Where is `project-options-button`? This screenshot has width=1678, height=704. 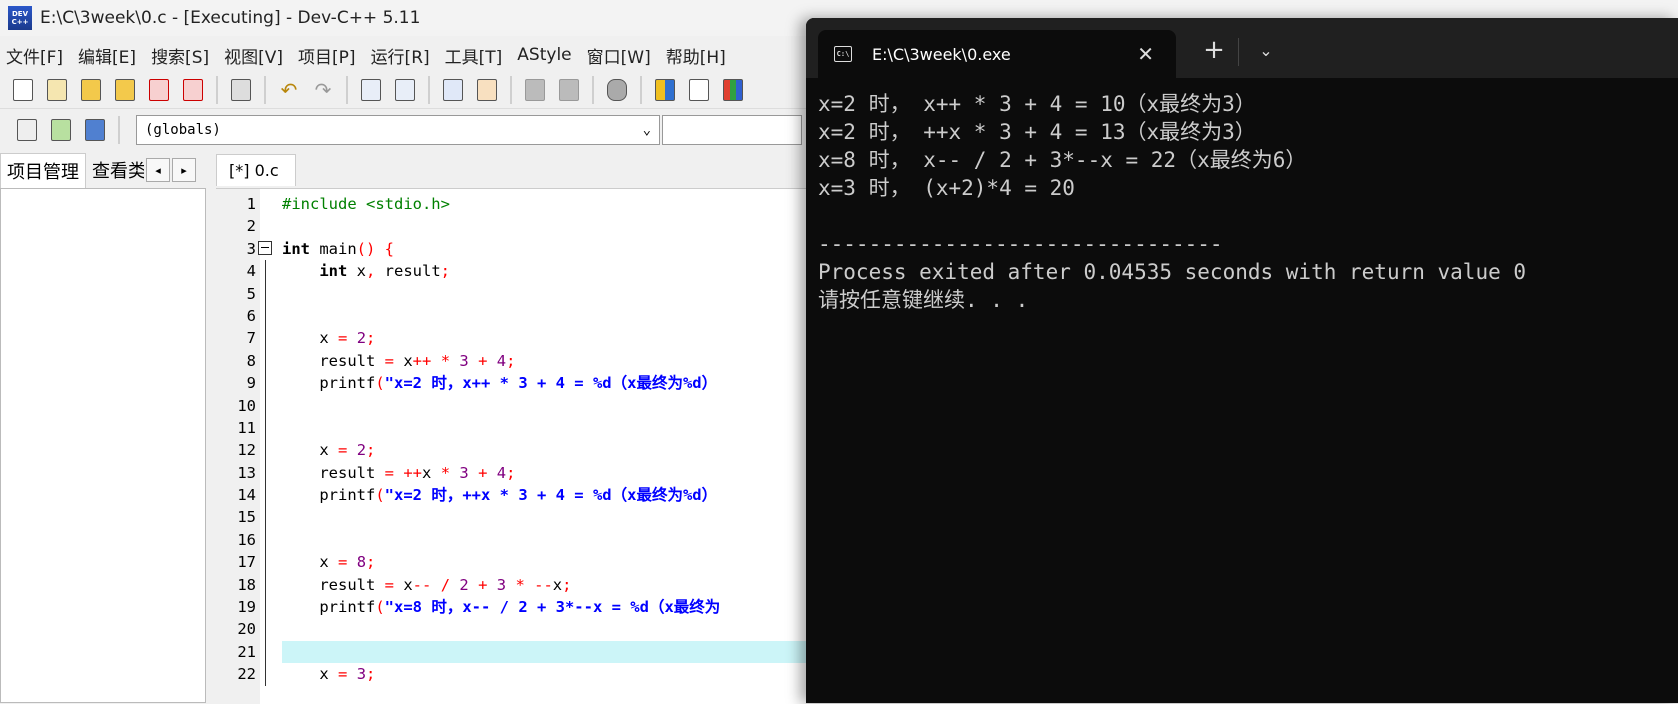 project-options-button is located at coordinates (27, 130).